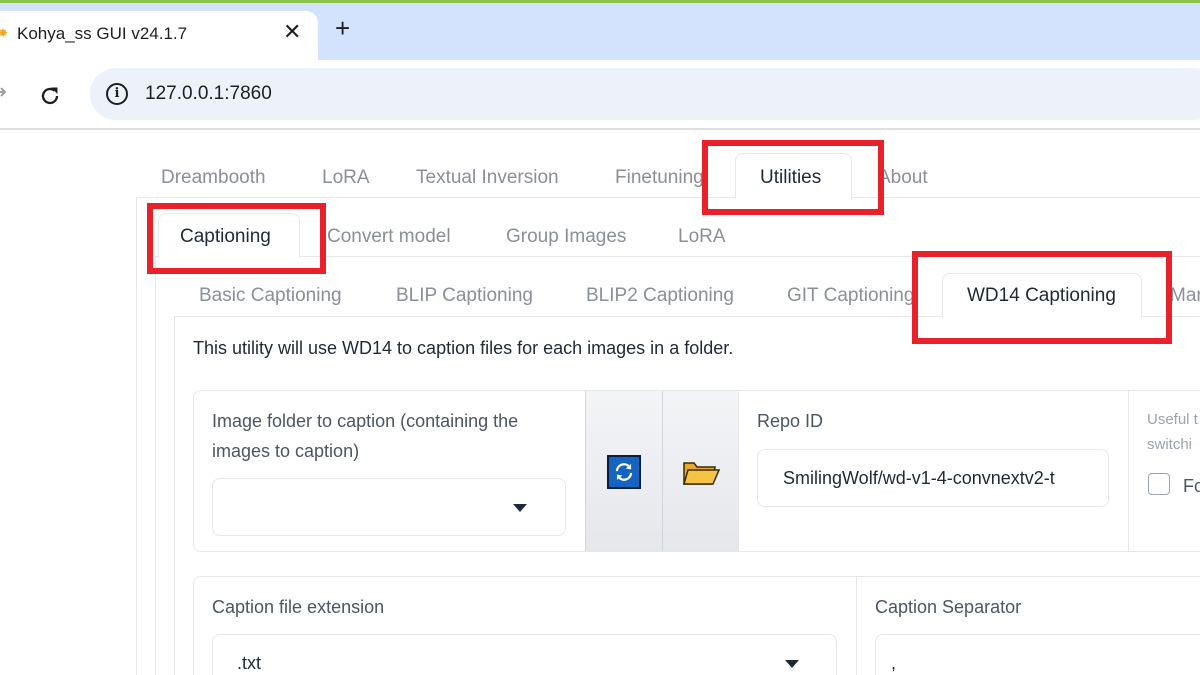 The height and width of the screenshot is (675, 1200). I want to click on force-download-label: Fo, so click(1191, 486).